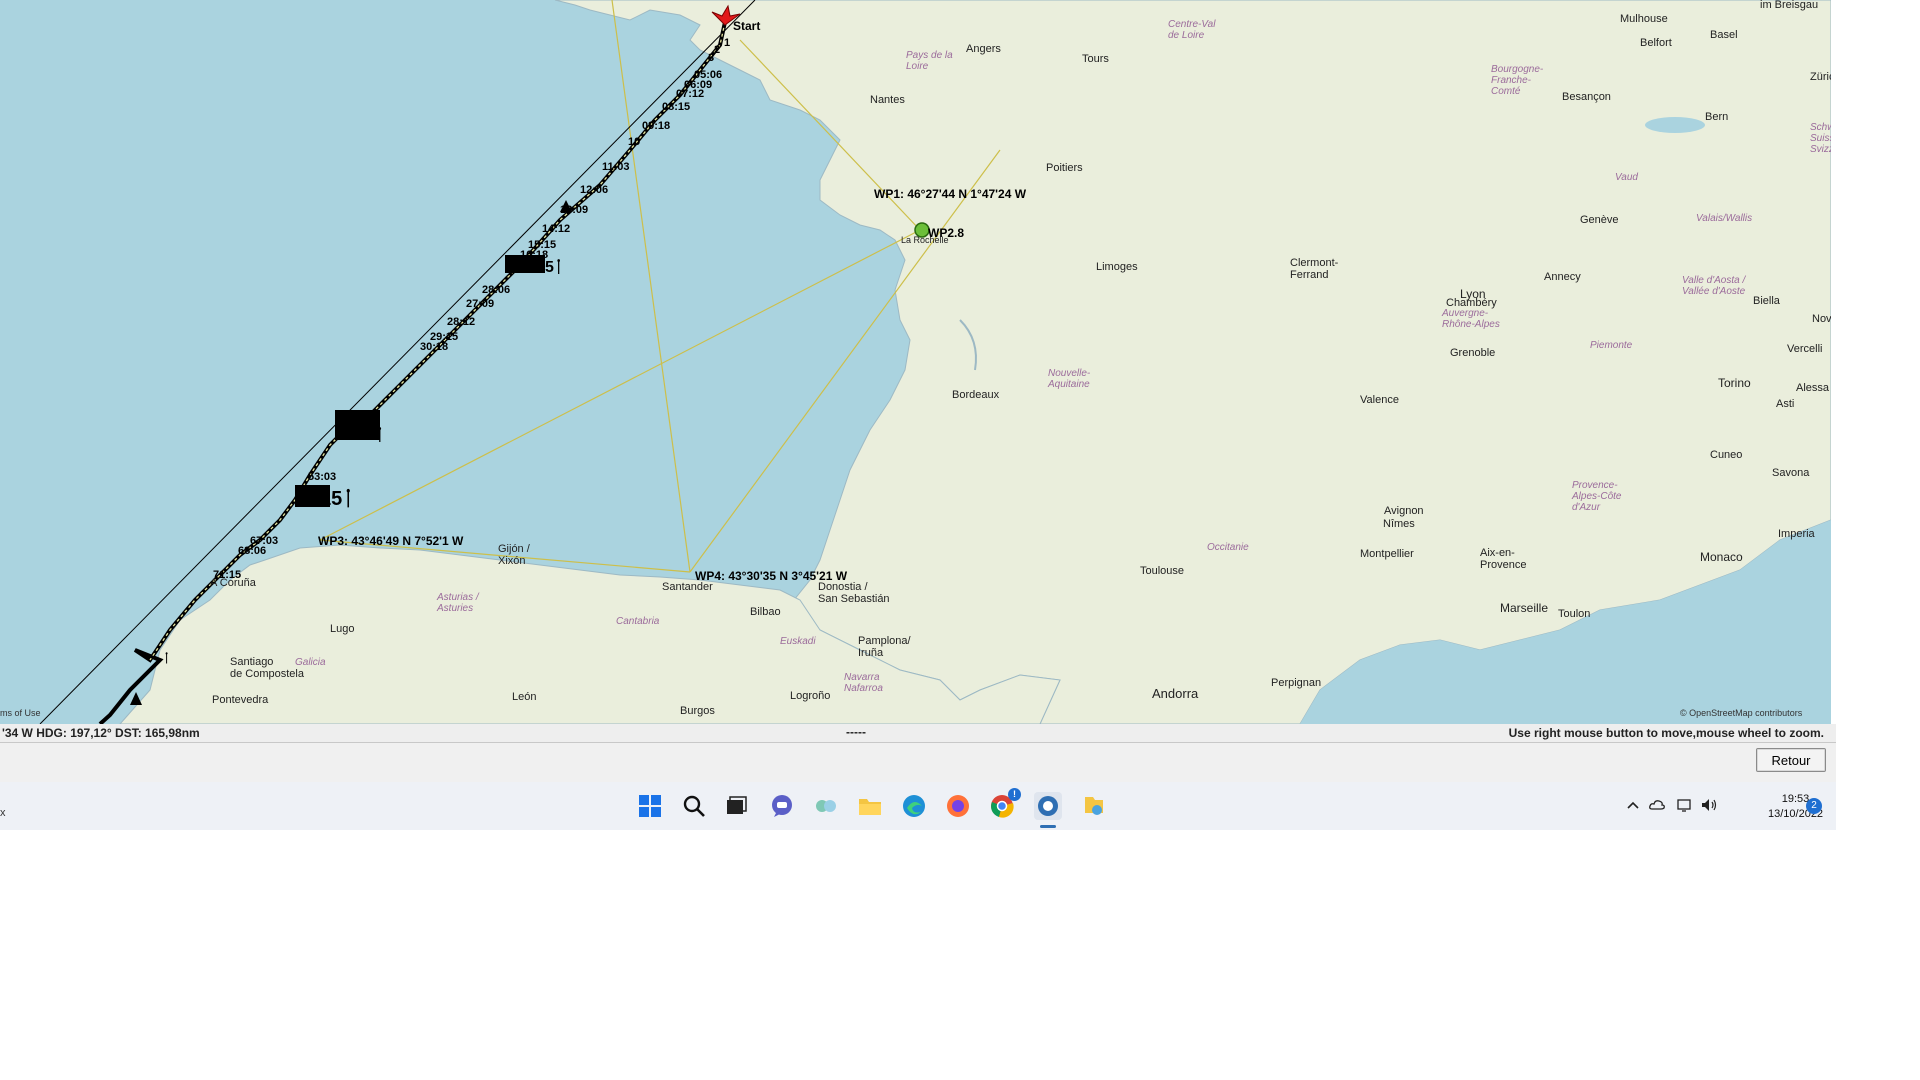  What do you see at coordinates (556, 229) in the screenshot?
I see `route-time-label: 14:12` at bounding box center [556, 229].